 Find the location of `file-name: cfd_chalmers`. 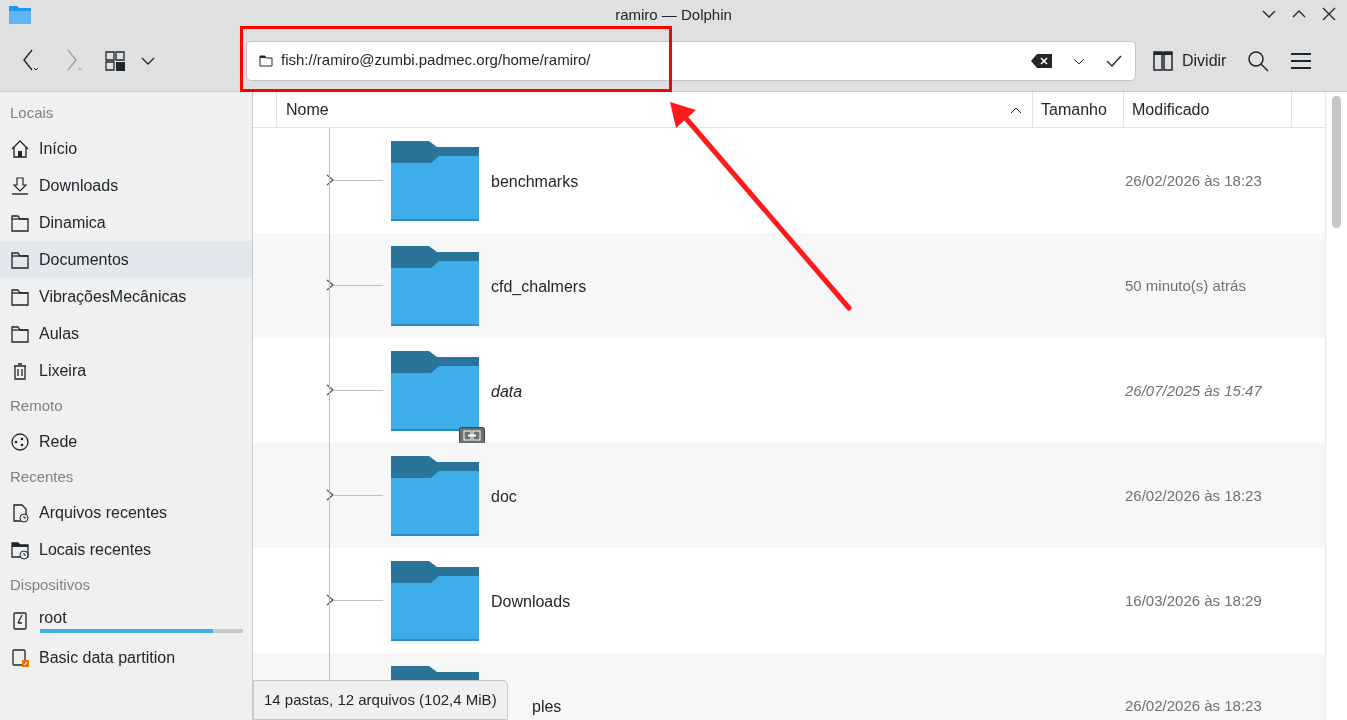

file-name: cfd_chalmers is located at coordinates (539, 287).